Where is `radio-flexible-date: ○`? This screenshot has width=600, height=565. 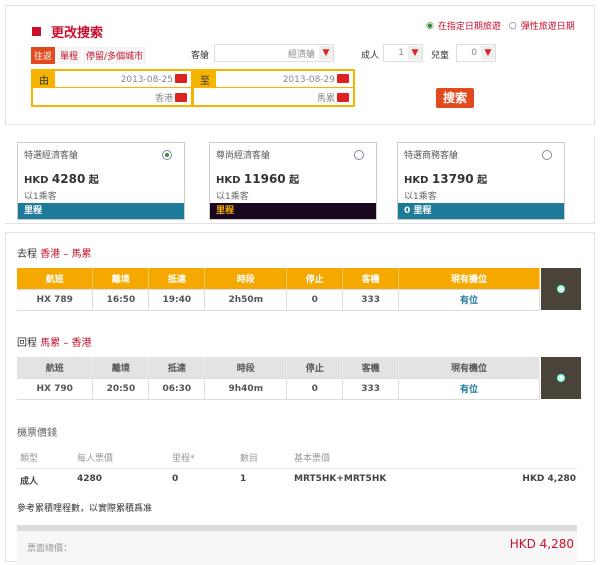
radio-flexible-date: ○ is located at coordinates (513, 26).